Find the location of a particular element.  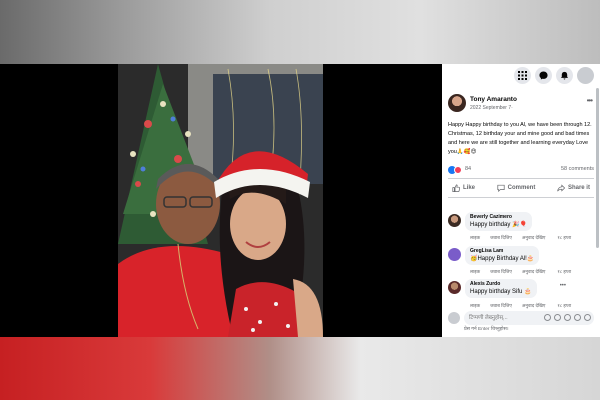

share-button: Share it is located at coordinates (573, 188).